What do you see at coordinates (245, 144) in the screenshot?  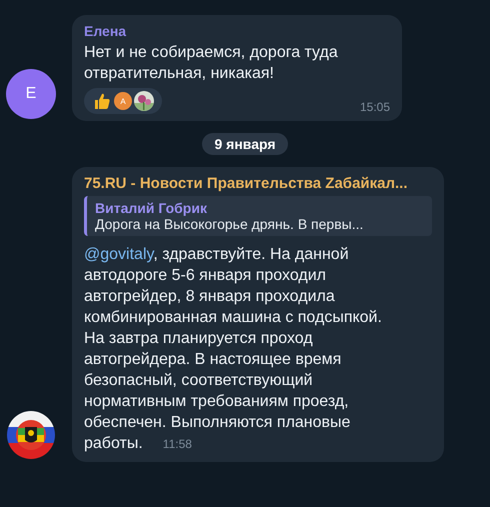 I see `date-separator: 9 января` at bounding box center [245, 144].